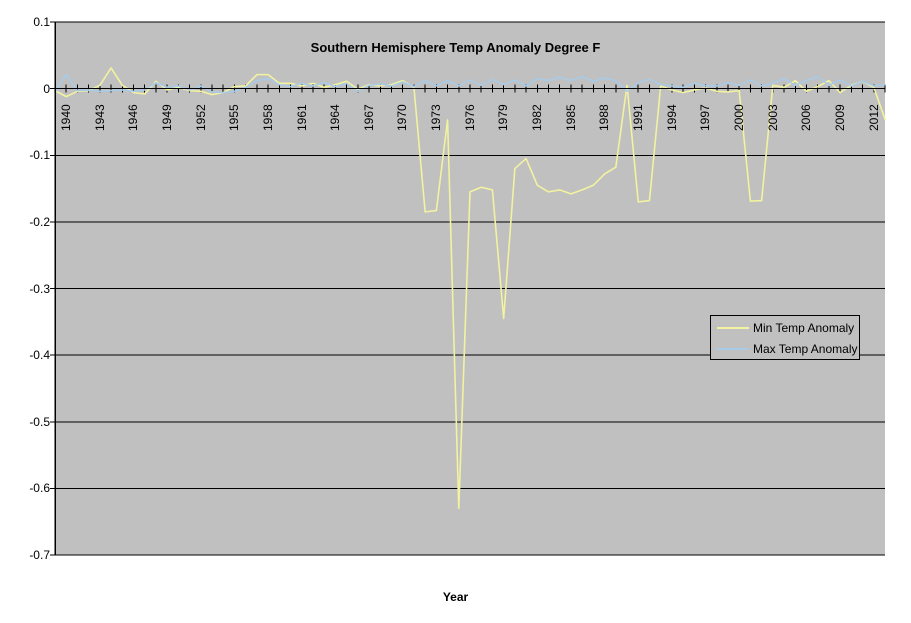 The image size is (911, 623). Describe the element at coordinates (46, 88) in the screenshot. I see `y-axis-tick-label: 0` at that location.